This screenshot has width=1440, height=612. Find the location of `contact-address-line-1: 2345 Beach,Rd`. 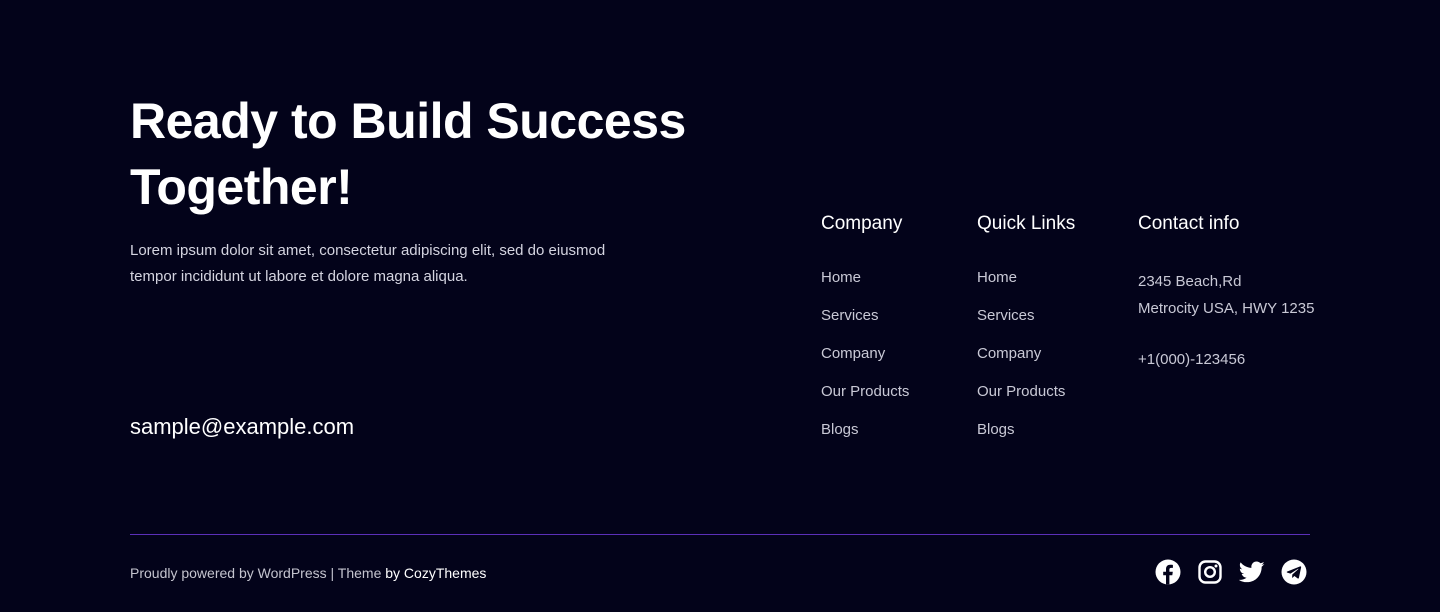

contact-address-line-1: 2345 Beach,Rd is located at coordinates (1190, 281).